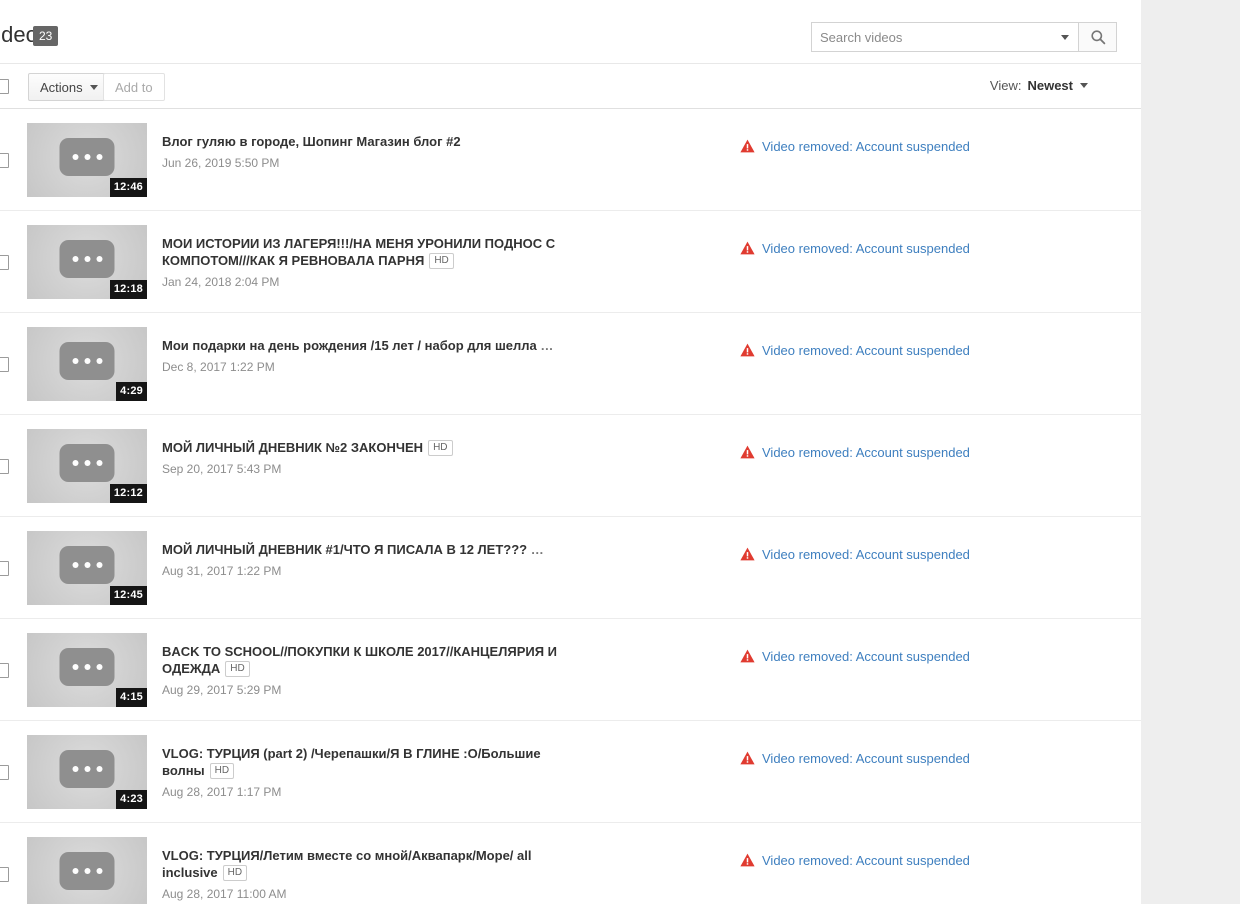 This screenshot has width=1240, height=904. Describe the element at coordinates (128, 289) in the screenshot. I see `video-duration: 12:18` at that location.